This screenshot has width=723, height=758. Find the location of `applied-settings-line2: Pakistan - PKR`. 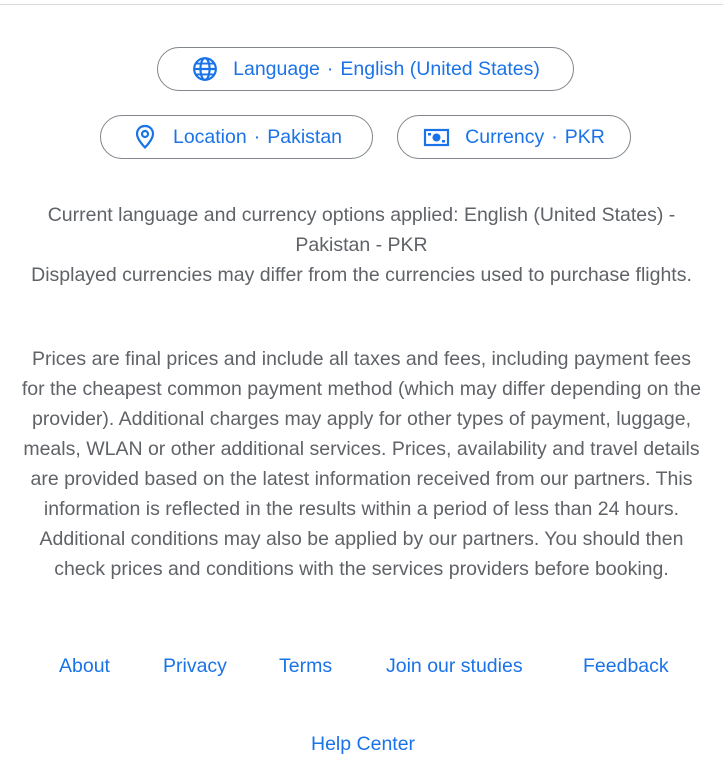

applied-settings-line2: Pakistan - PKR is located at coordinates (361, 245).